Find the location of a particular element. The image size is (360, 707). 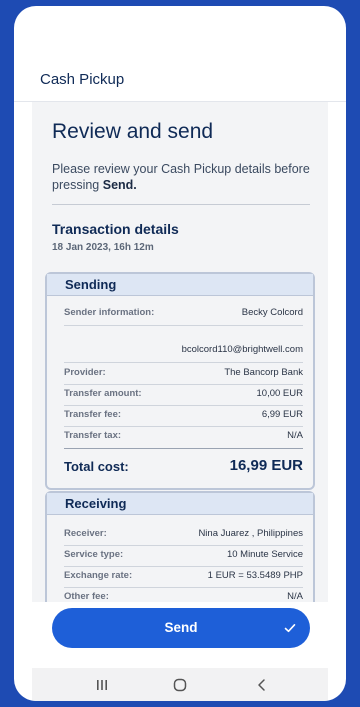

other-fee-value: N/A is located at coordinates (295, 596).